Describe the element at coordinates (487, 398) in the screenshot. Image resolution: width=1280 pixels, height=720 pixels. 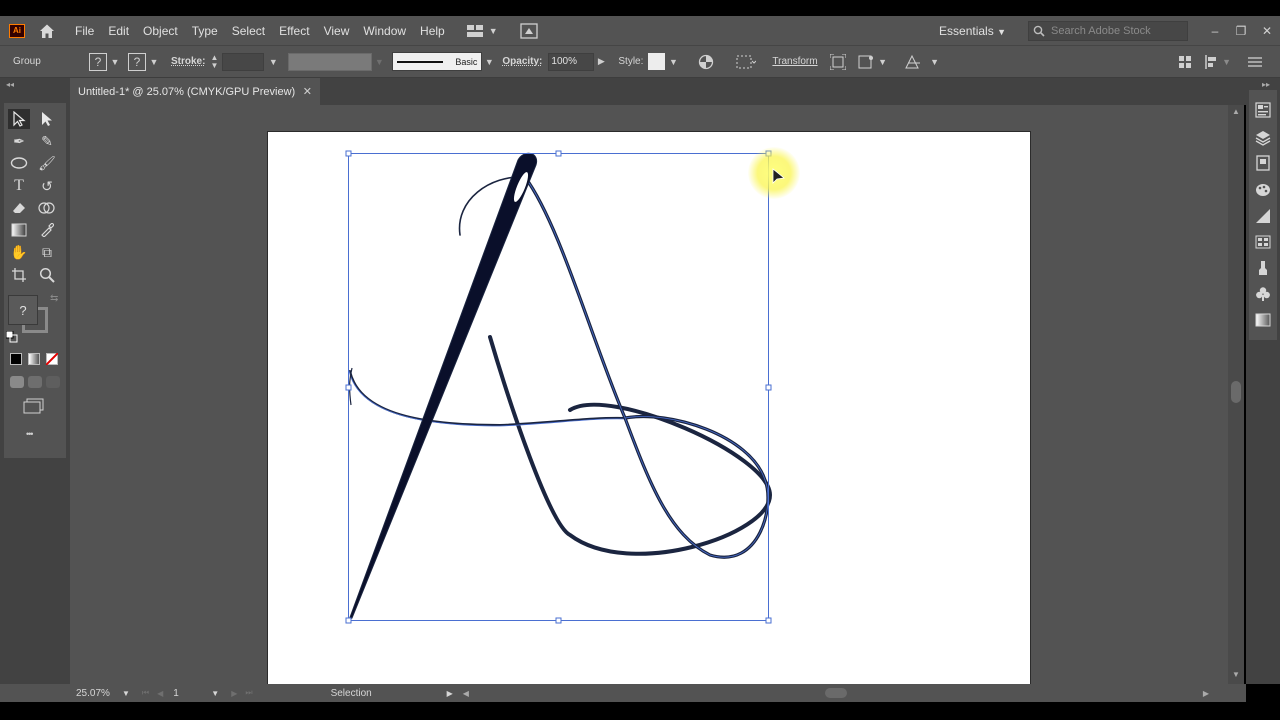
I see `thread-crossbar` at that location.